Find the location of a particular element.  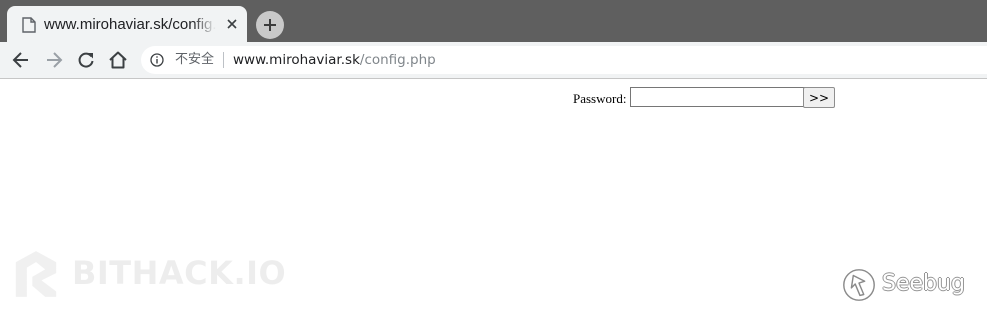

url-path: /config.php is located at coordinates (397, 60).